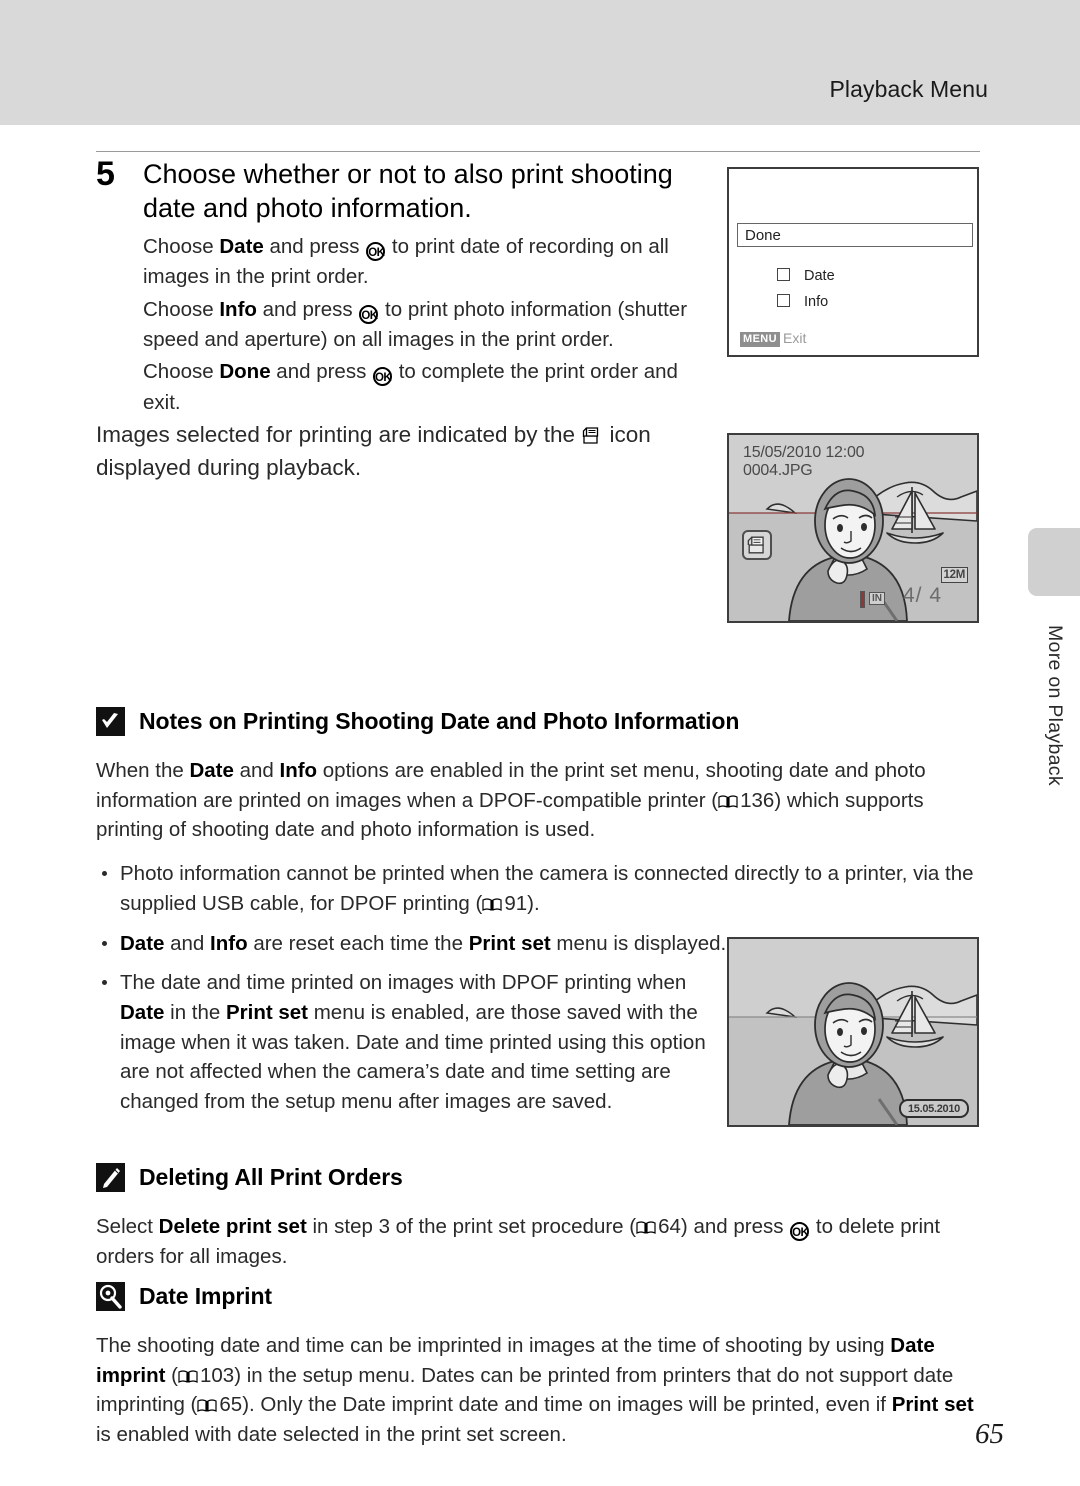 This screenshot has width=1080, height=1486. Describe the element at coordinates (783, 300) in the screenshot. I see `info-checkbox-icon` at that location.